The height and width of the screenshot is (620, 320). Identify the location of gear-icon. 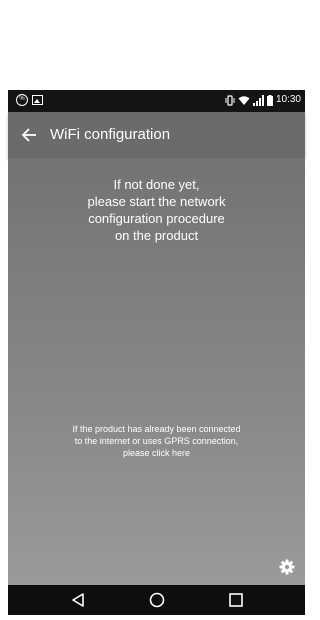
(287, 567).